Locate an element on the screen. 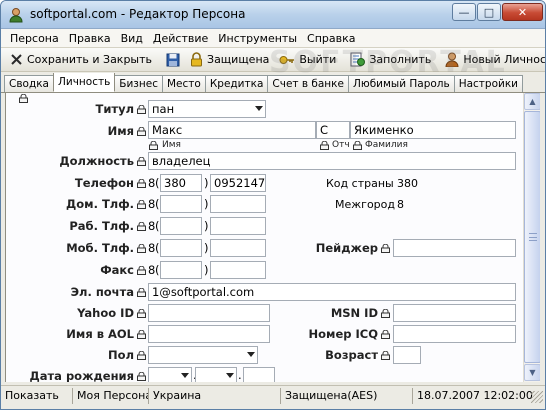 The image size is (546, 410). menu-action: Действие is located at coordinates (180, 38).